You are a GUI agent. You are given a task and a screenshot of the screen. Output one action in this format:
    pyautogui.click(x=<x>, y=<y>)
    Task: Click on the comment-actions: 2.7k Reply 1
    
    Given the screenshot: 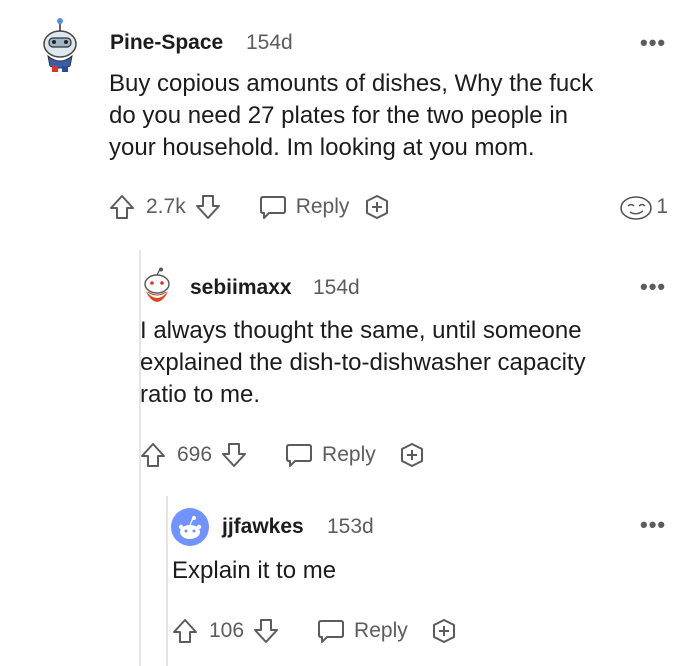 What is the action you would take?
    pyautogui.click(x=388, y=207)
    